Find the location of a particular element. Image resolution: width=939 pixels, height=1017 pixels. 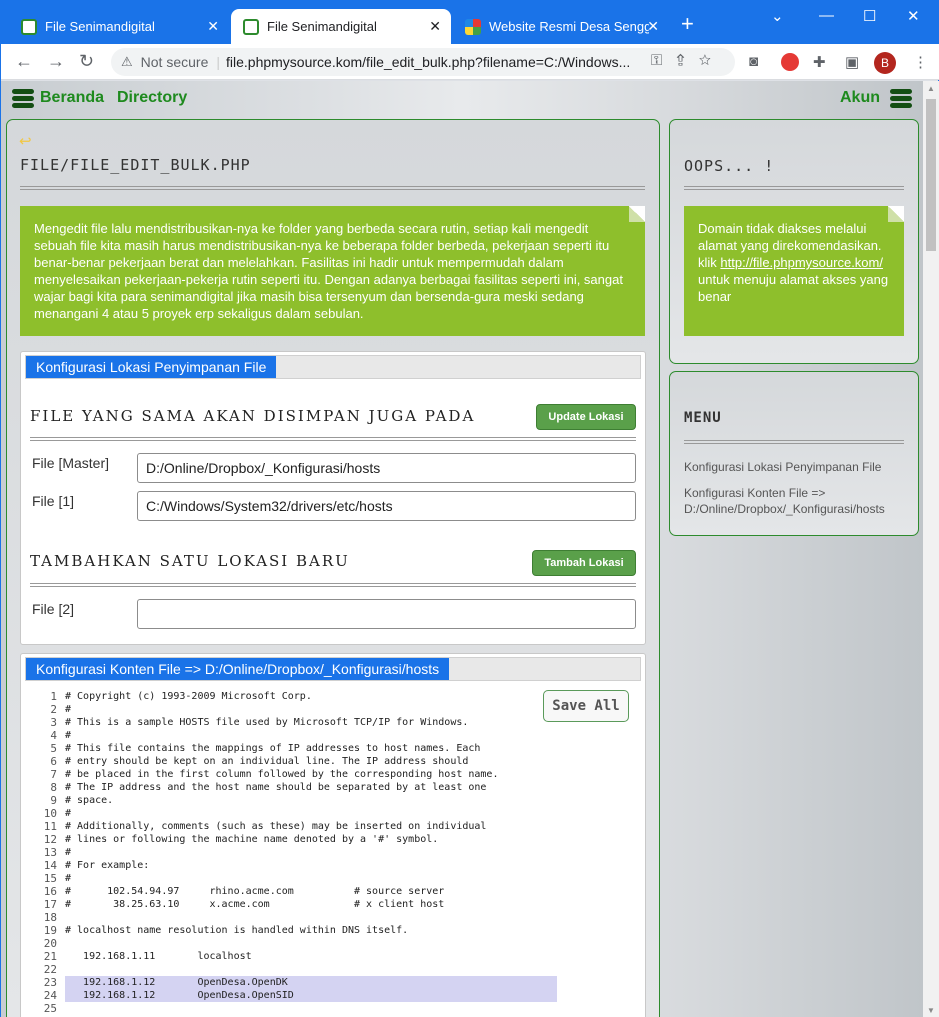

line-number: 4 is located at coordinates (53, 735).